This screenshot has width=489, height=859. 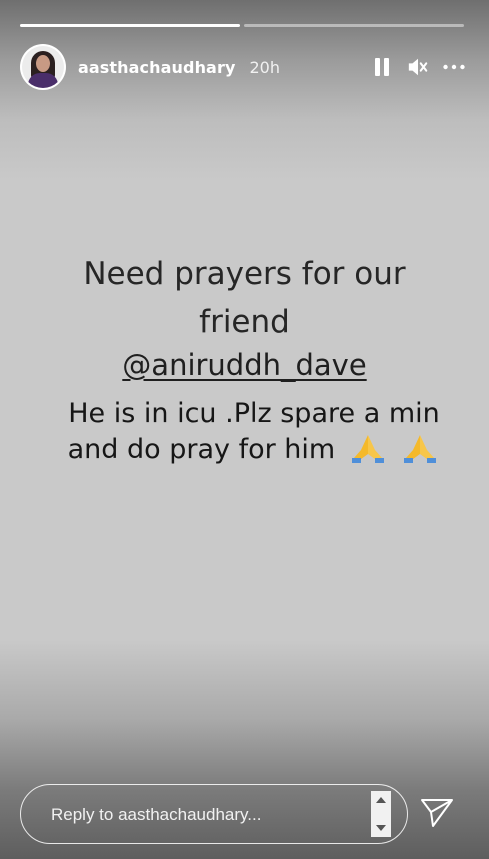 I want to click on mention-link: @aniruddh_dave, so click(x=244, y=365).